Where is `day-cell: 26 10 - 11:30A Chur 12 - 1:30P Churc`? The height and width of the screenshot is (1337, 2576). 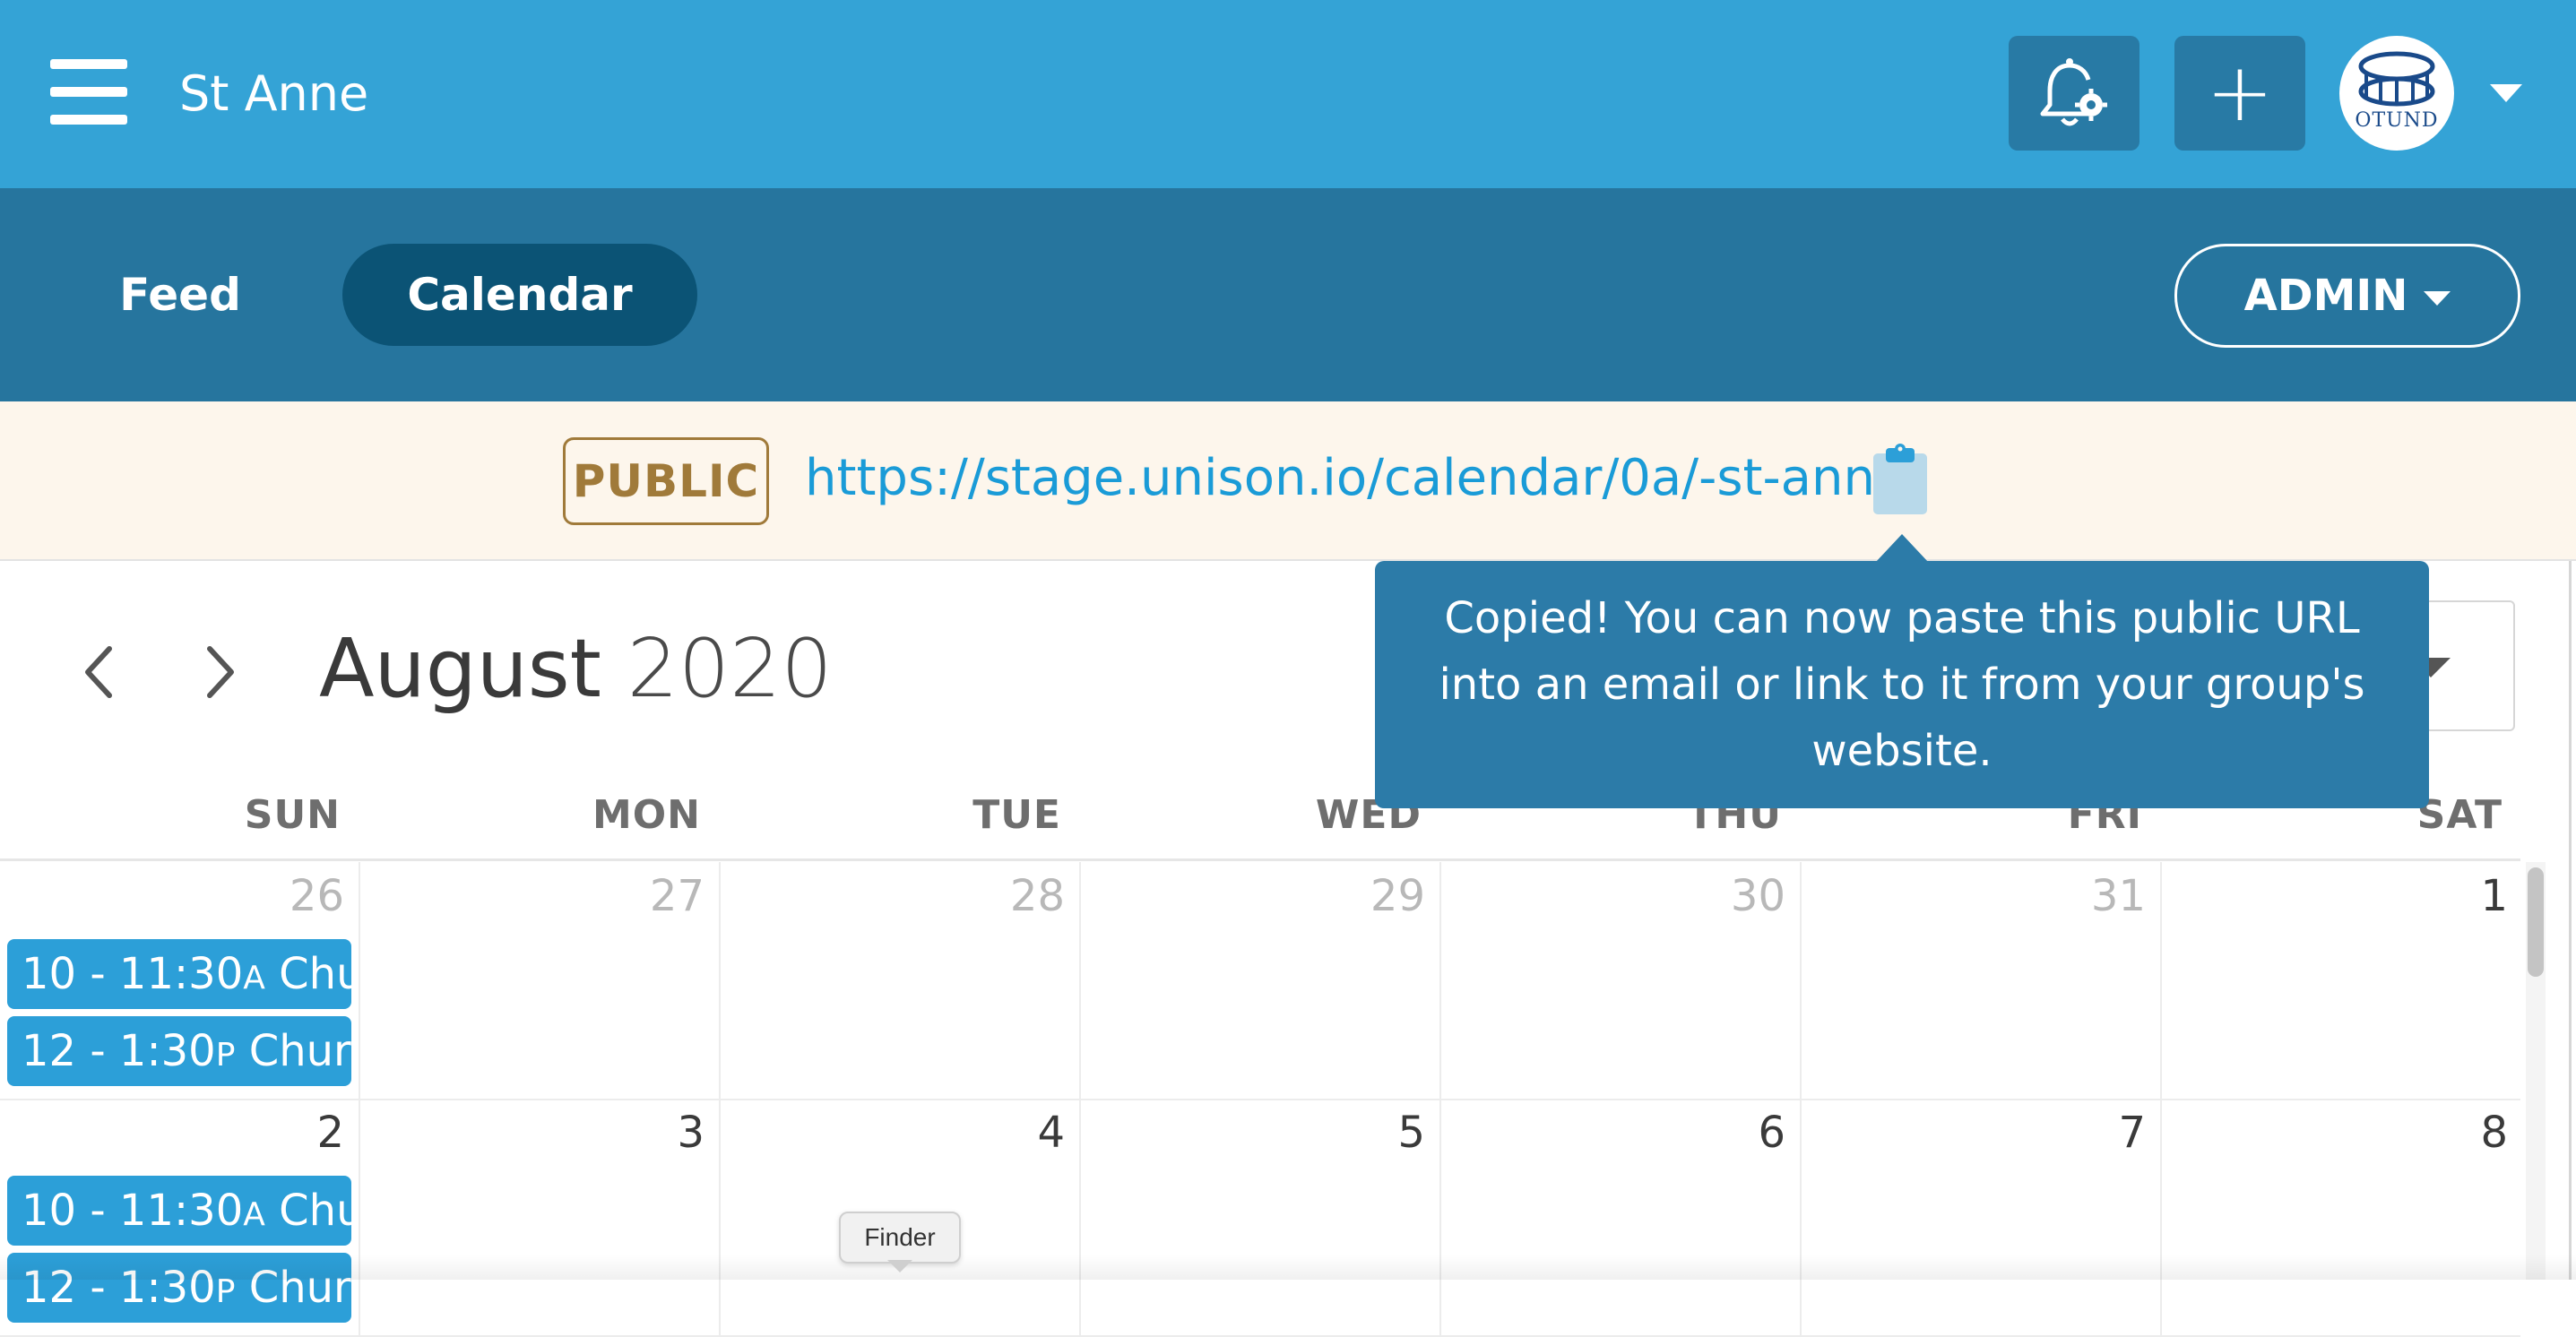 day-cell: 26 10 - 11:30A Chur 12 - 1:30P Churc is located at coordinates (180, 980).